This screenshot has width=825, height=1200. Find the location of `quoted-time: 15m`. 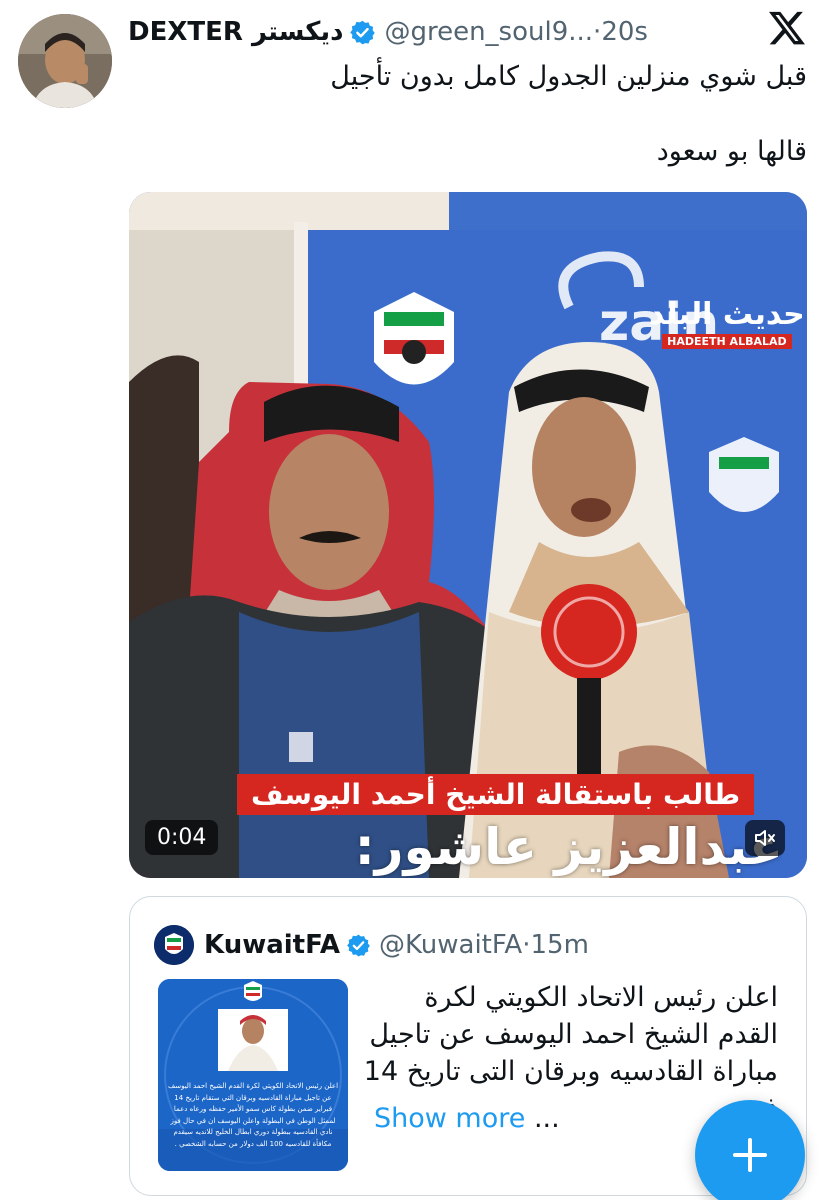

quoted-time: 15m is located at coordinates (559, 945).